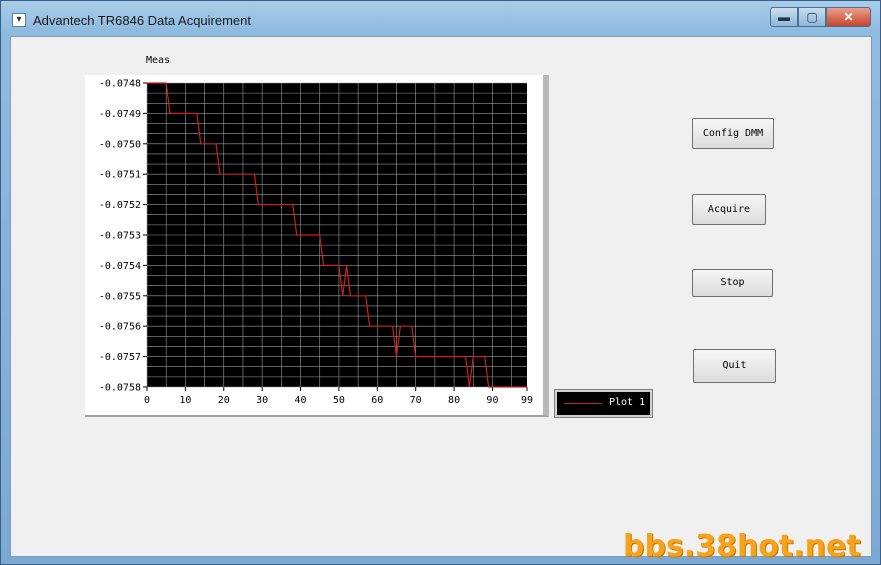  Describe the element at coordinates (527, 400) in the screenshot. I see `x-tick-label: 99` at that location.